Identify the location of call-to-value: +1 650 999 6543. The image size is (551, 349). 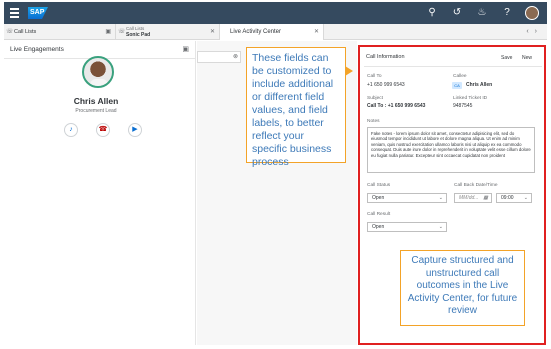
(386, 85).